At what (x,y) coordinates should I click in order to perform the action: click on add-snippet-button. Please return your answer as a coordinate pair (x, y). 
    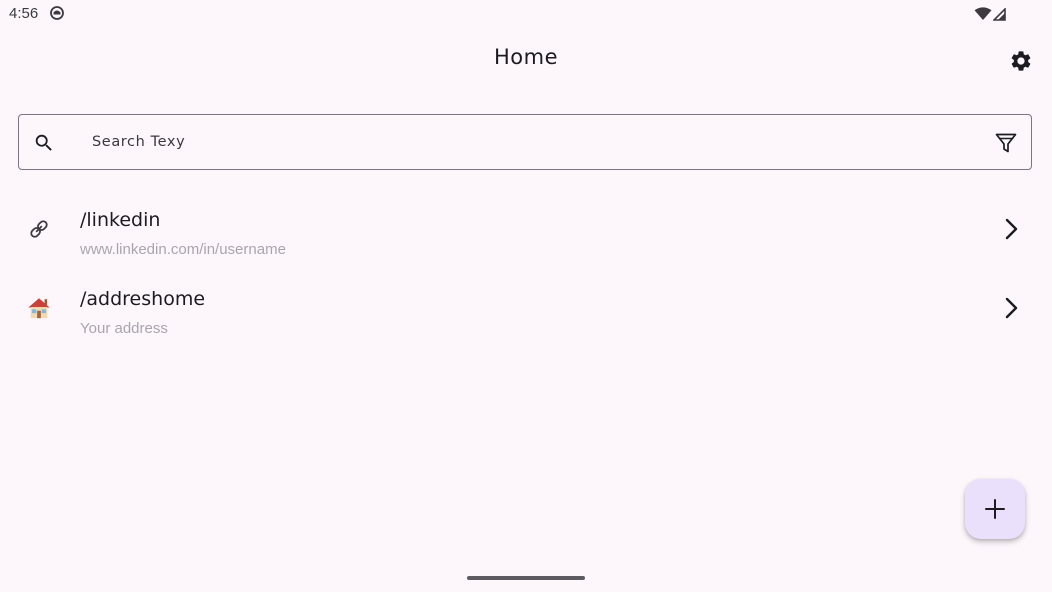
    Looking at the image, I should click on (995, 509).